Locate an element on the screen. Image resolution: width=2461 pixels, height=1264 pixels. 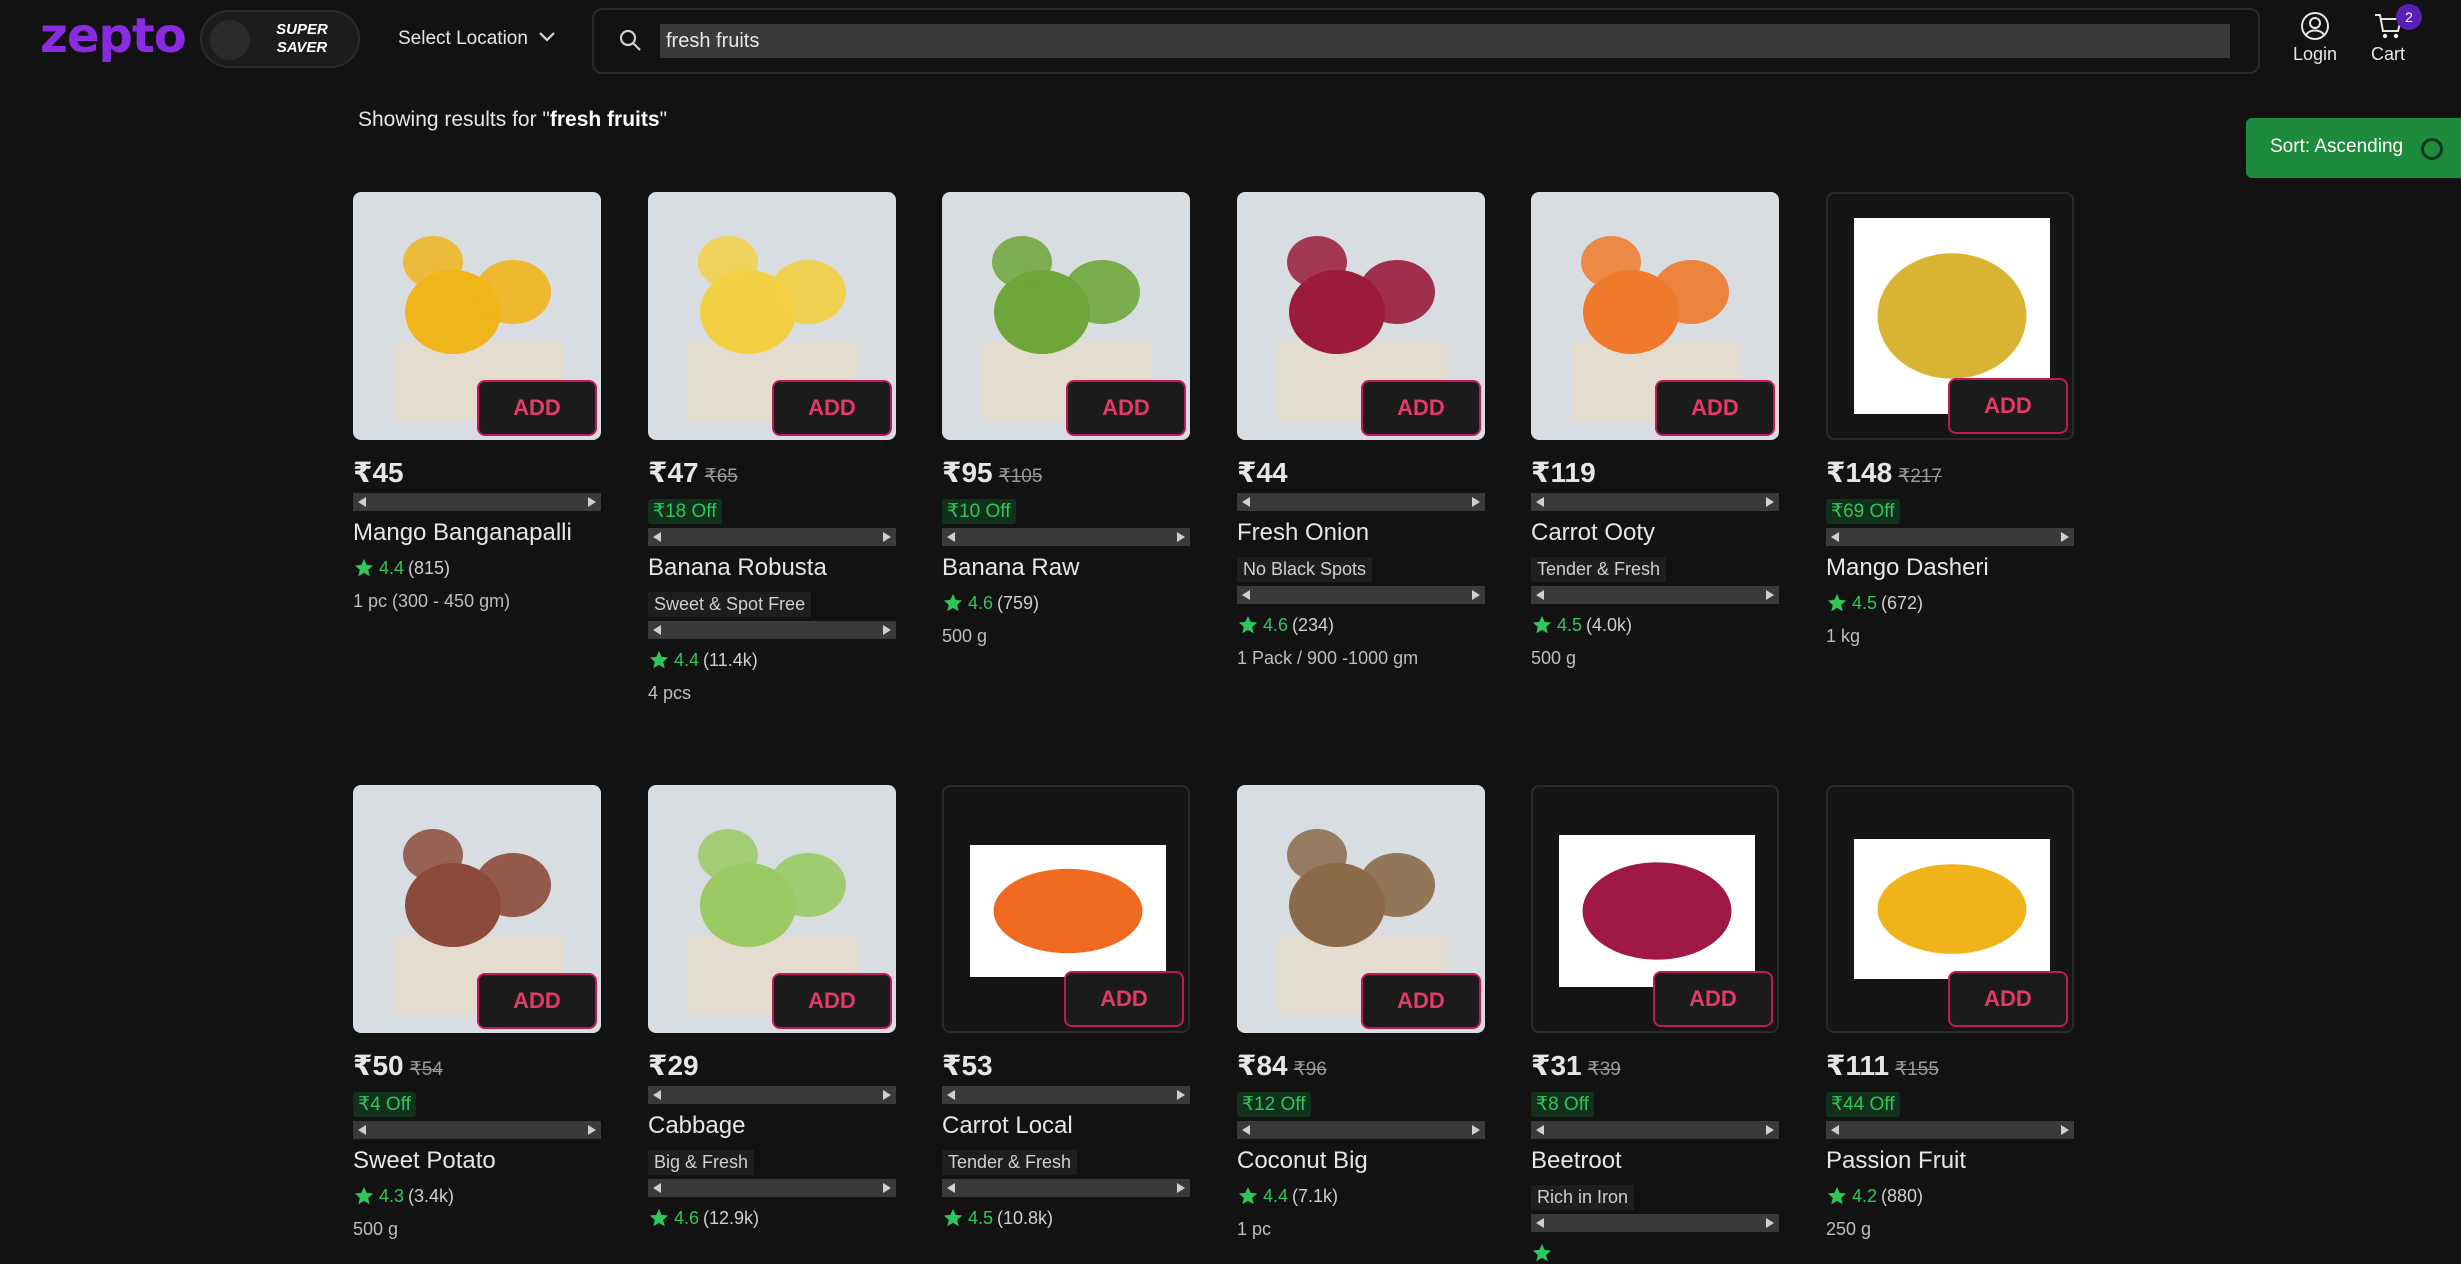
search-bar is located at coordinates (1426, 41).